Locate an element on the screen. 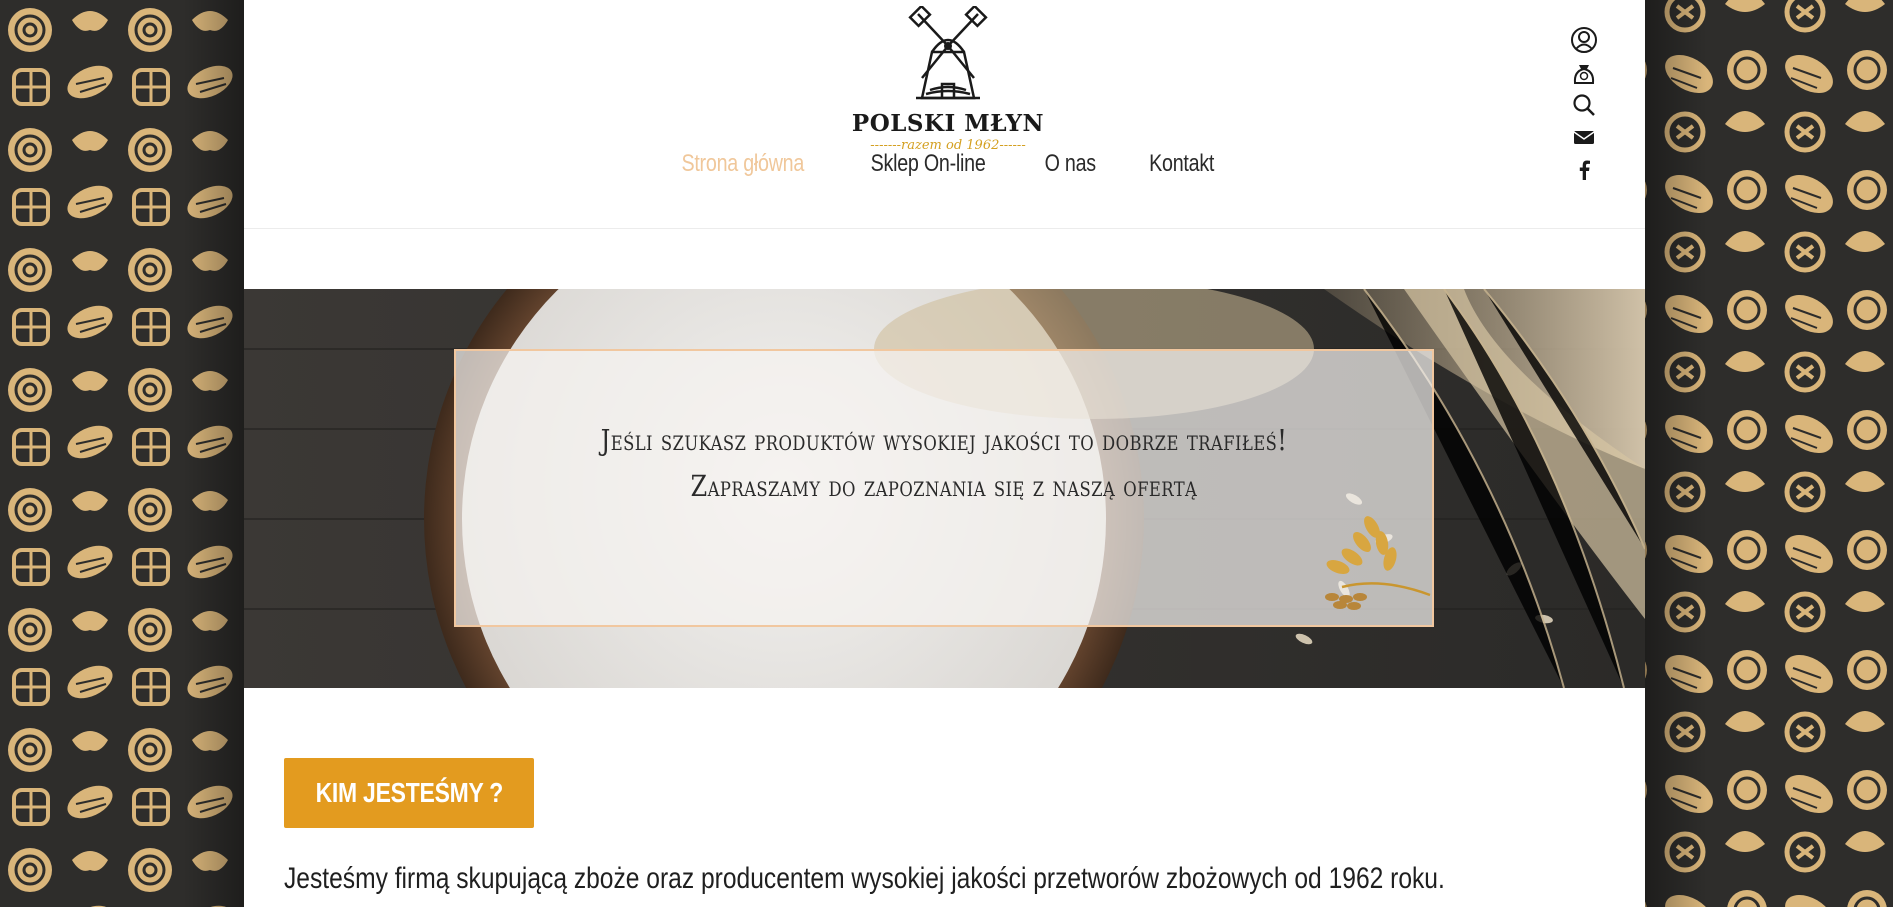 This screenshot has height=907, width=1893. cart-bag-icon is located at coordinates (1584, 74).